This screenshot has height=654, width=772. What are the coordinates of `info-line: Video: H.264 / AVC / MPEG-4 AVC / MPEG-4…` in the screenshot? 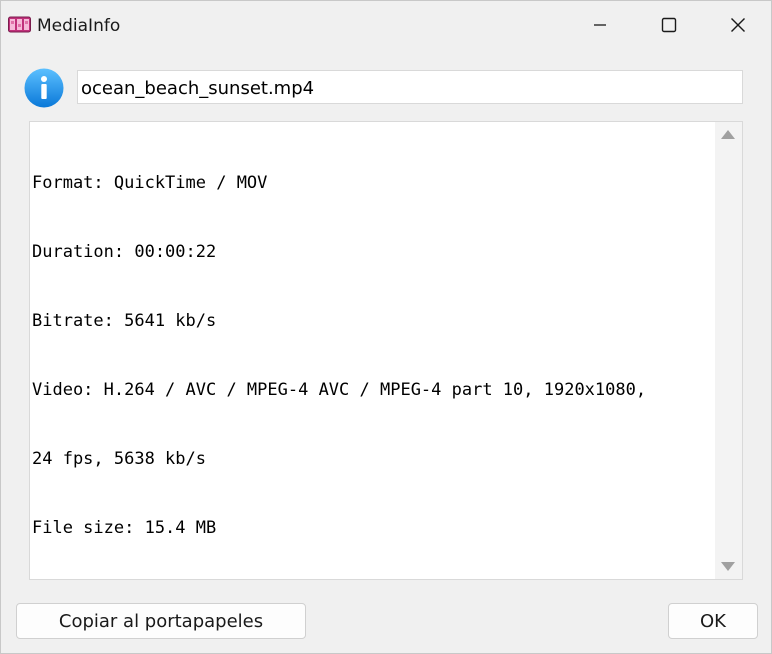 It's located at (339, 390).